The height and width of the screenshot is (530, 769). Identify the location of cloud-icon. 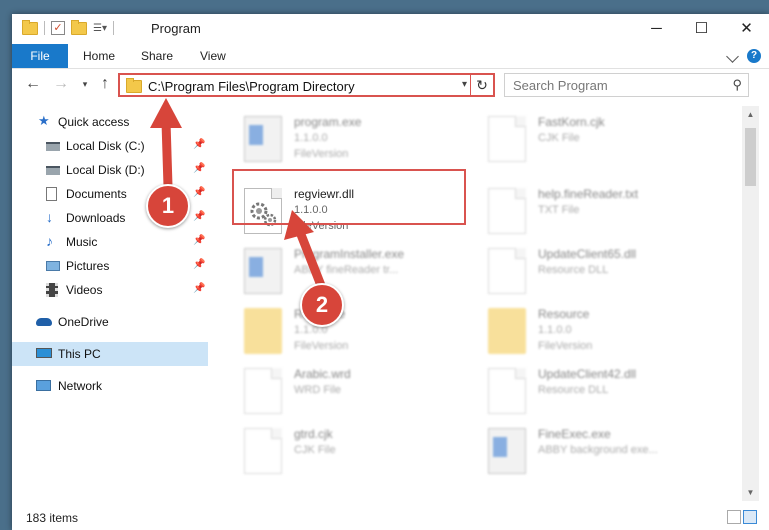
(44, 322).